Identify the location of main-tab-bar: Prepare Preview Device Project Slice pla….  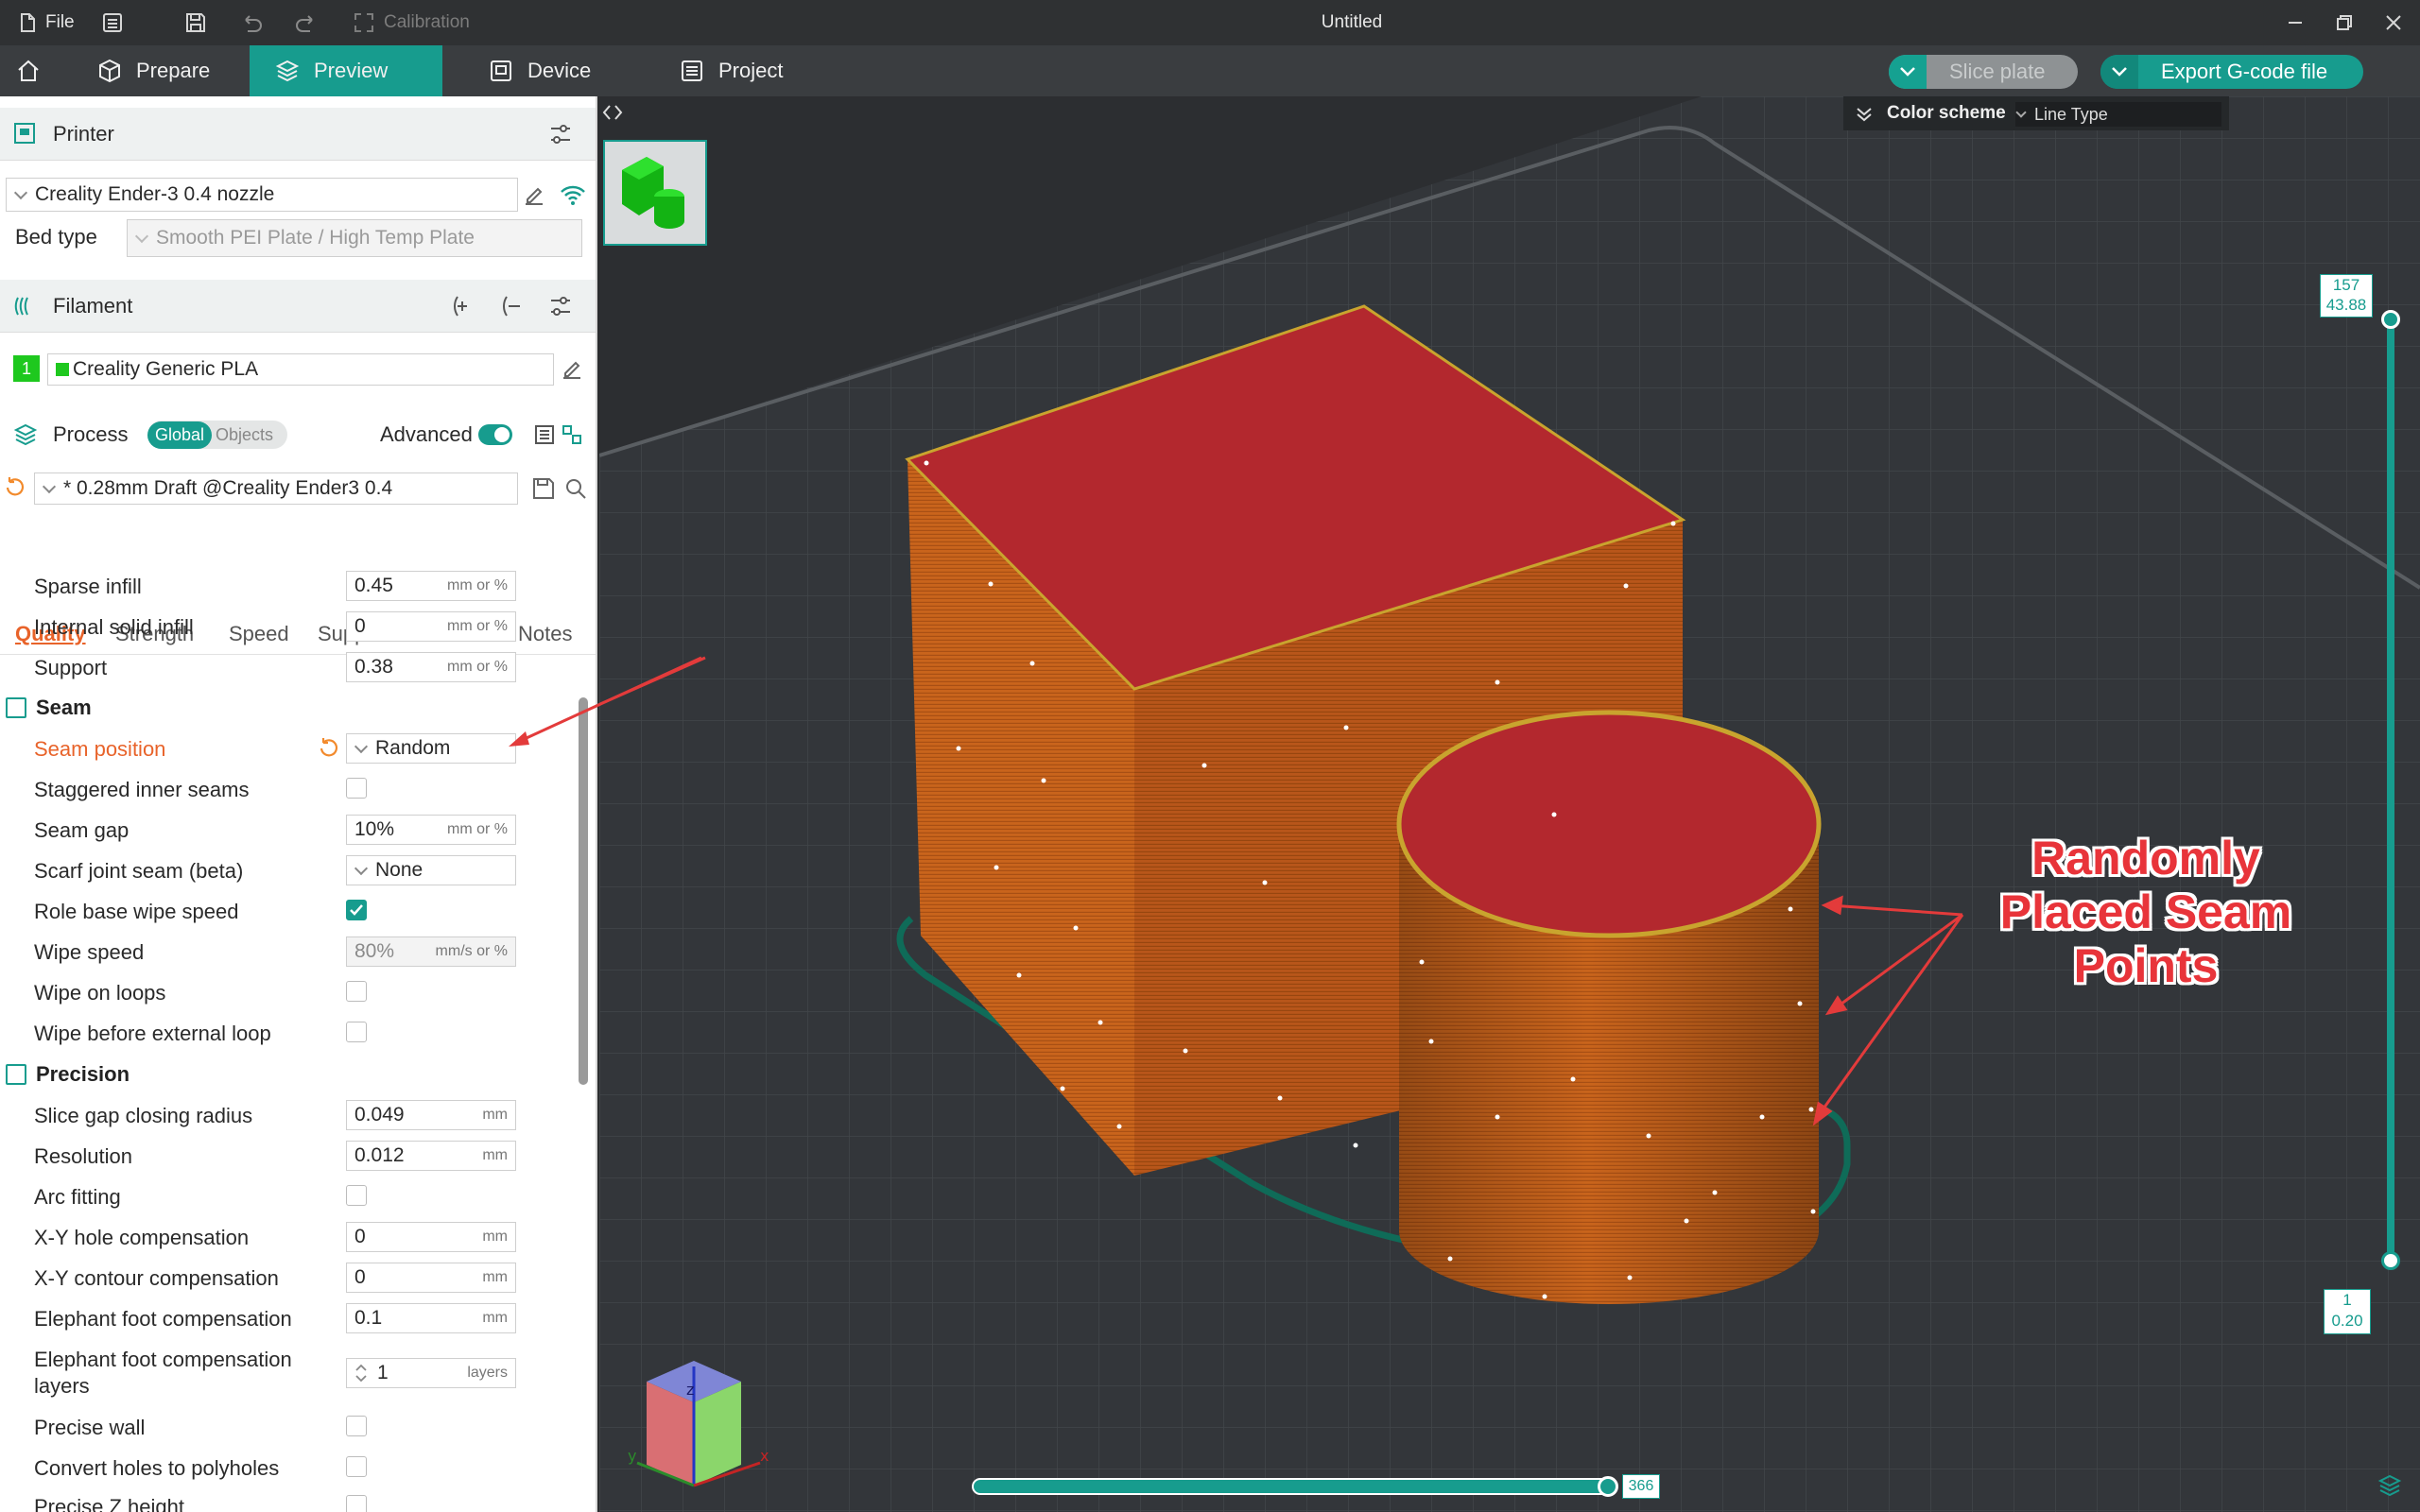
(1210, 70).